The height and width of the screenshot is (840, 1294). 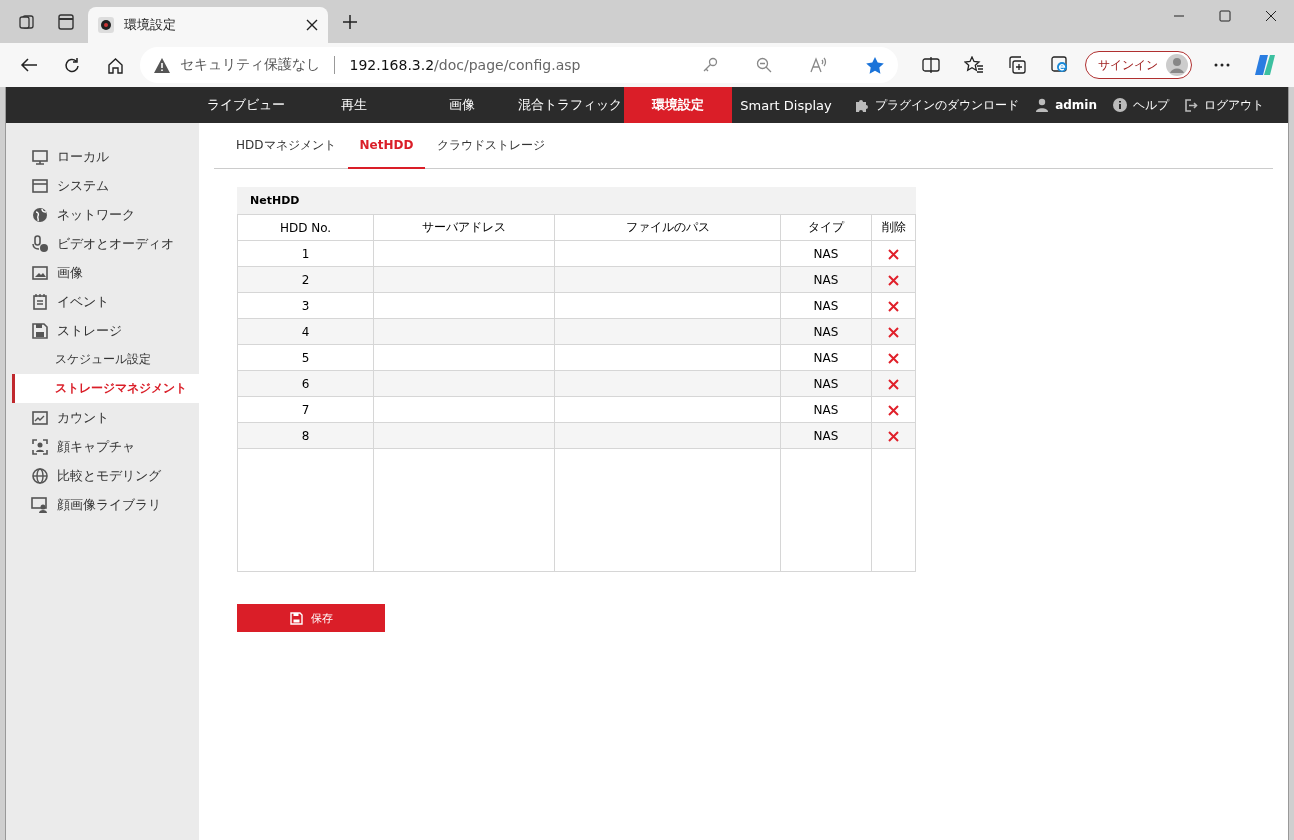 What do you see at coordinates (40, 301) in the screenshot?
I see `calendar-icon` at bounding box center [40, 301].